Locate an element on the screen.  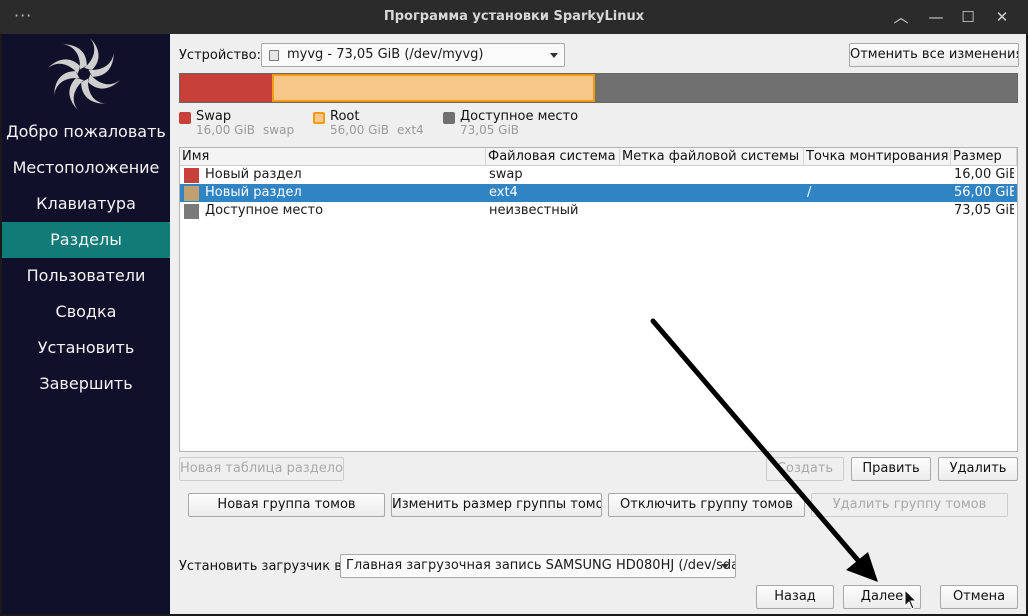
legend-details: 56,00 GiB ext4 is located at coordinates (377, 130).